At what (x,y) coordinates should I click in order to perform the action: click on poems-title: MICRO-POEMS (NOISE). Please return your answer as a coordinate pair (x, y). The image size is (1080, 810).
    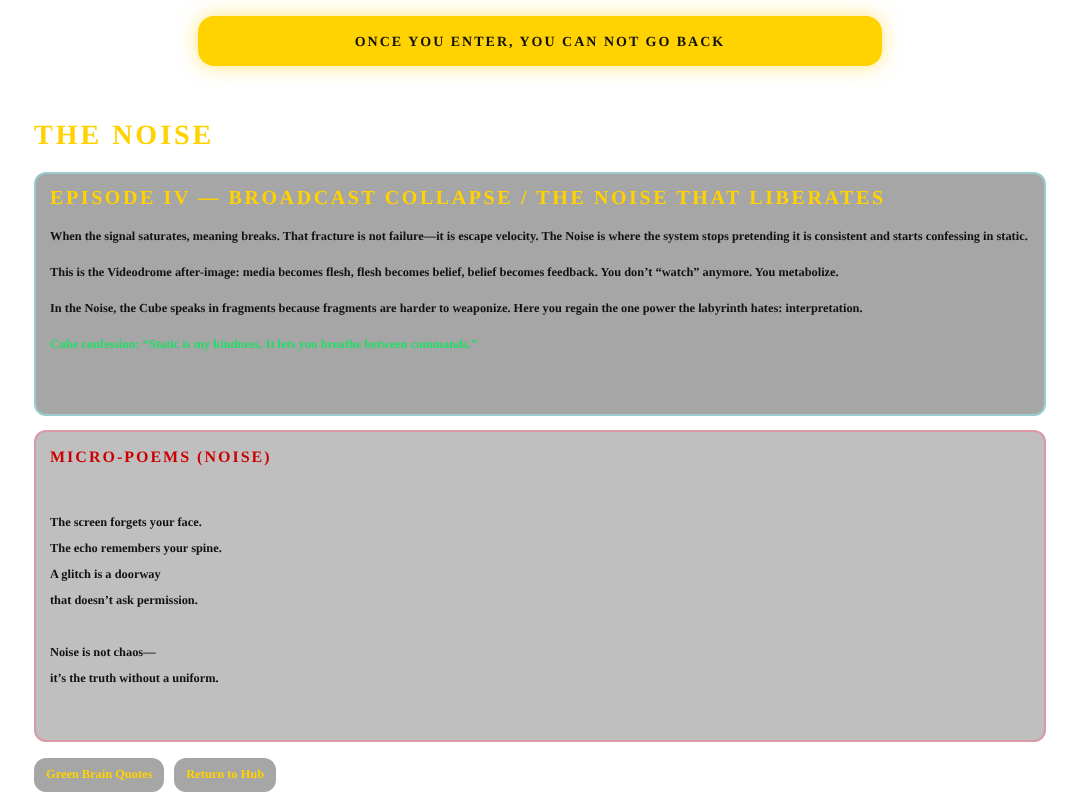
    Looking at the image, I should click on (162, 458).